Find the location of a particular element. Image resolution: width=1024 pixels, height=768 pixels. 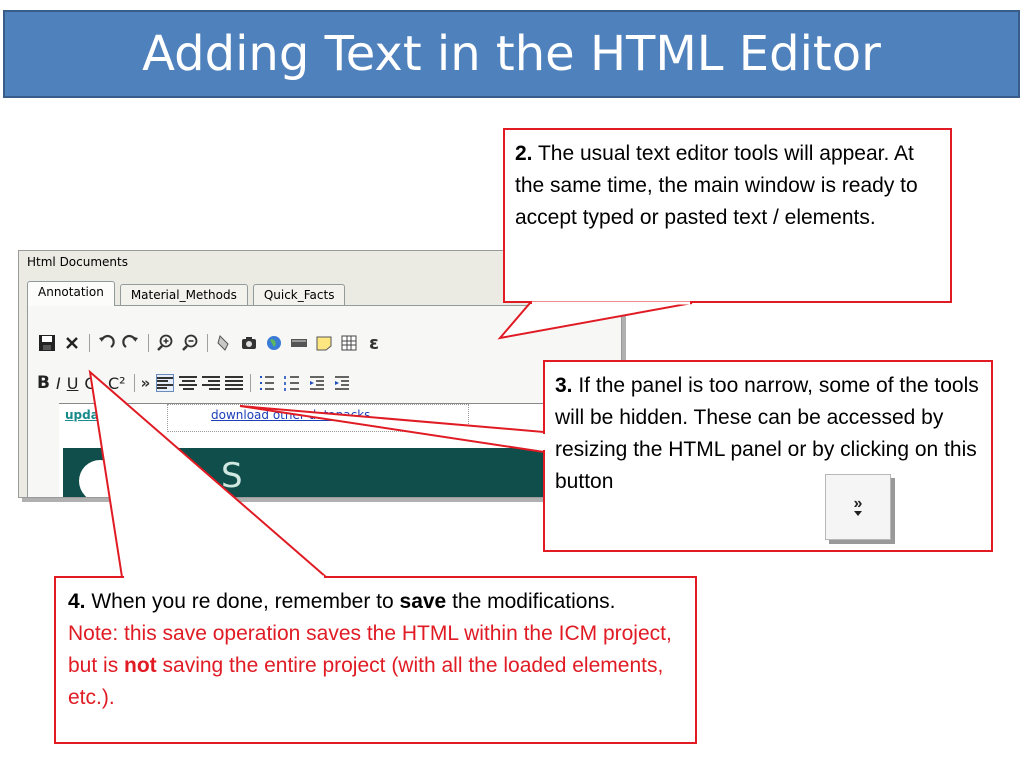

editor-toolbar-format: B I U C₂ C² » is located at coordinates (197, 383).